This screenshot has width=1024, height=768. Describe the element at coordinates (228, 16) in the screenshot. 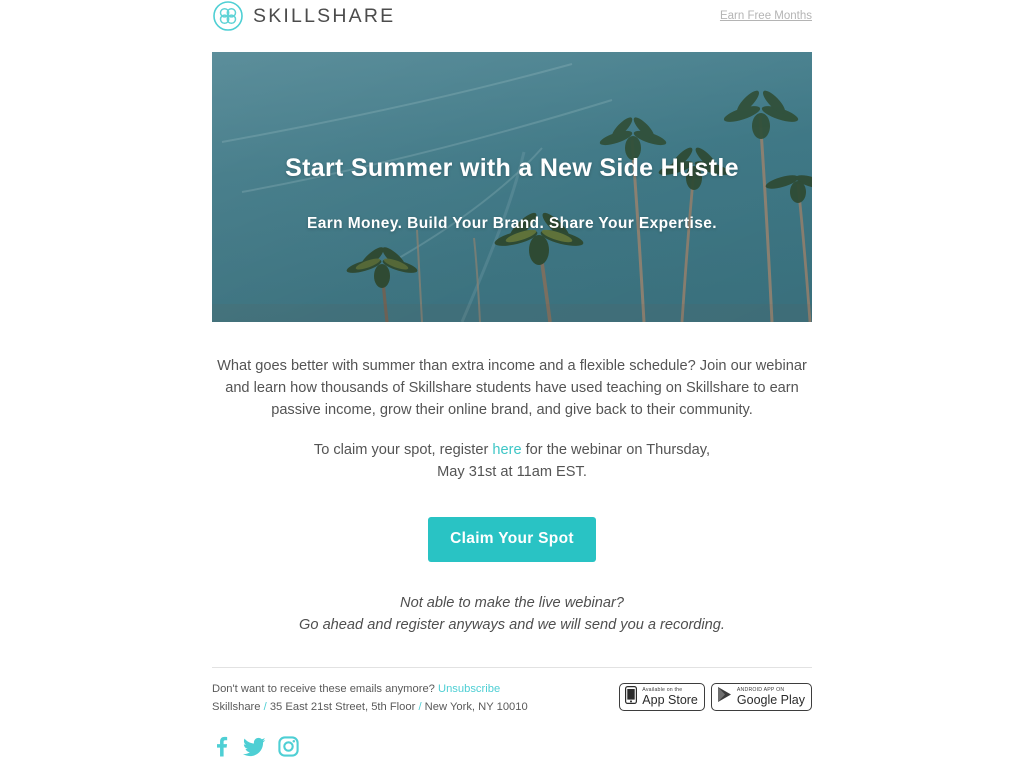

I see `skillshare-logo-icon` at that location.